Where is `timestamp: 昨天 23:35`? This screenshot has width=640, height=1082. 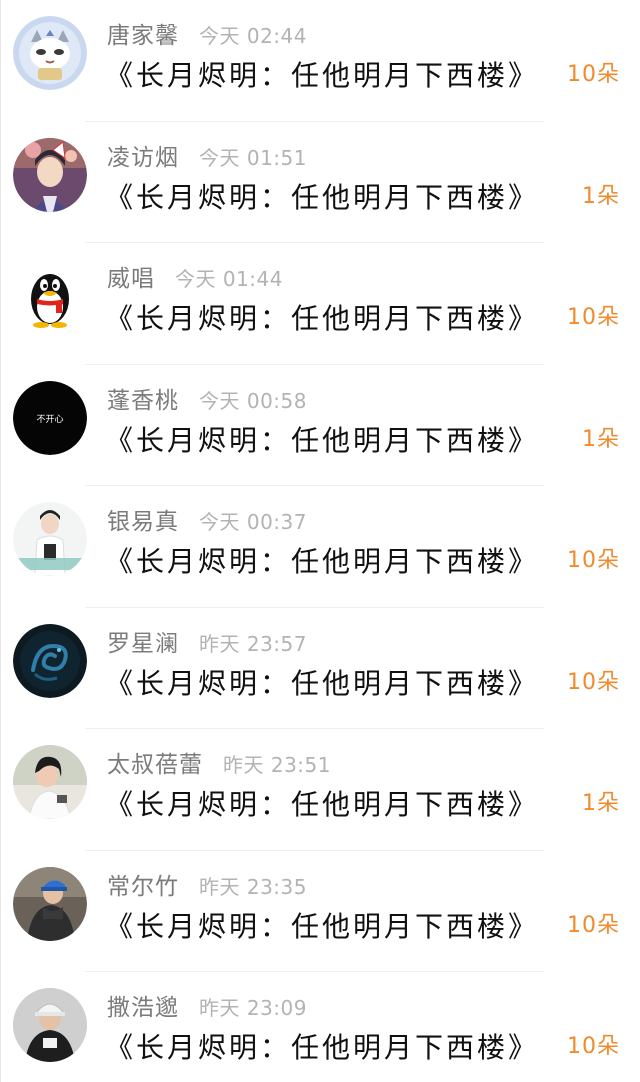
timestamp: 昨天 23:35 is located at coordinates (253, 886).